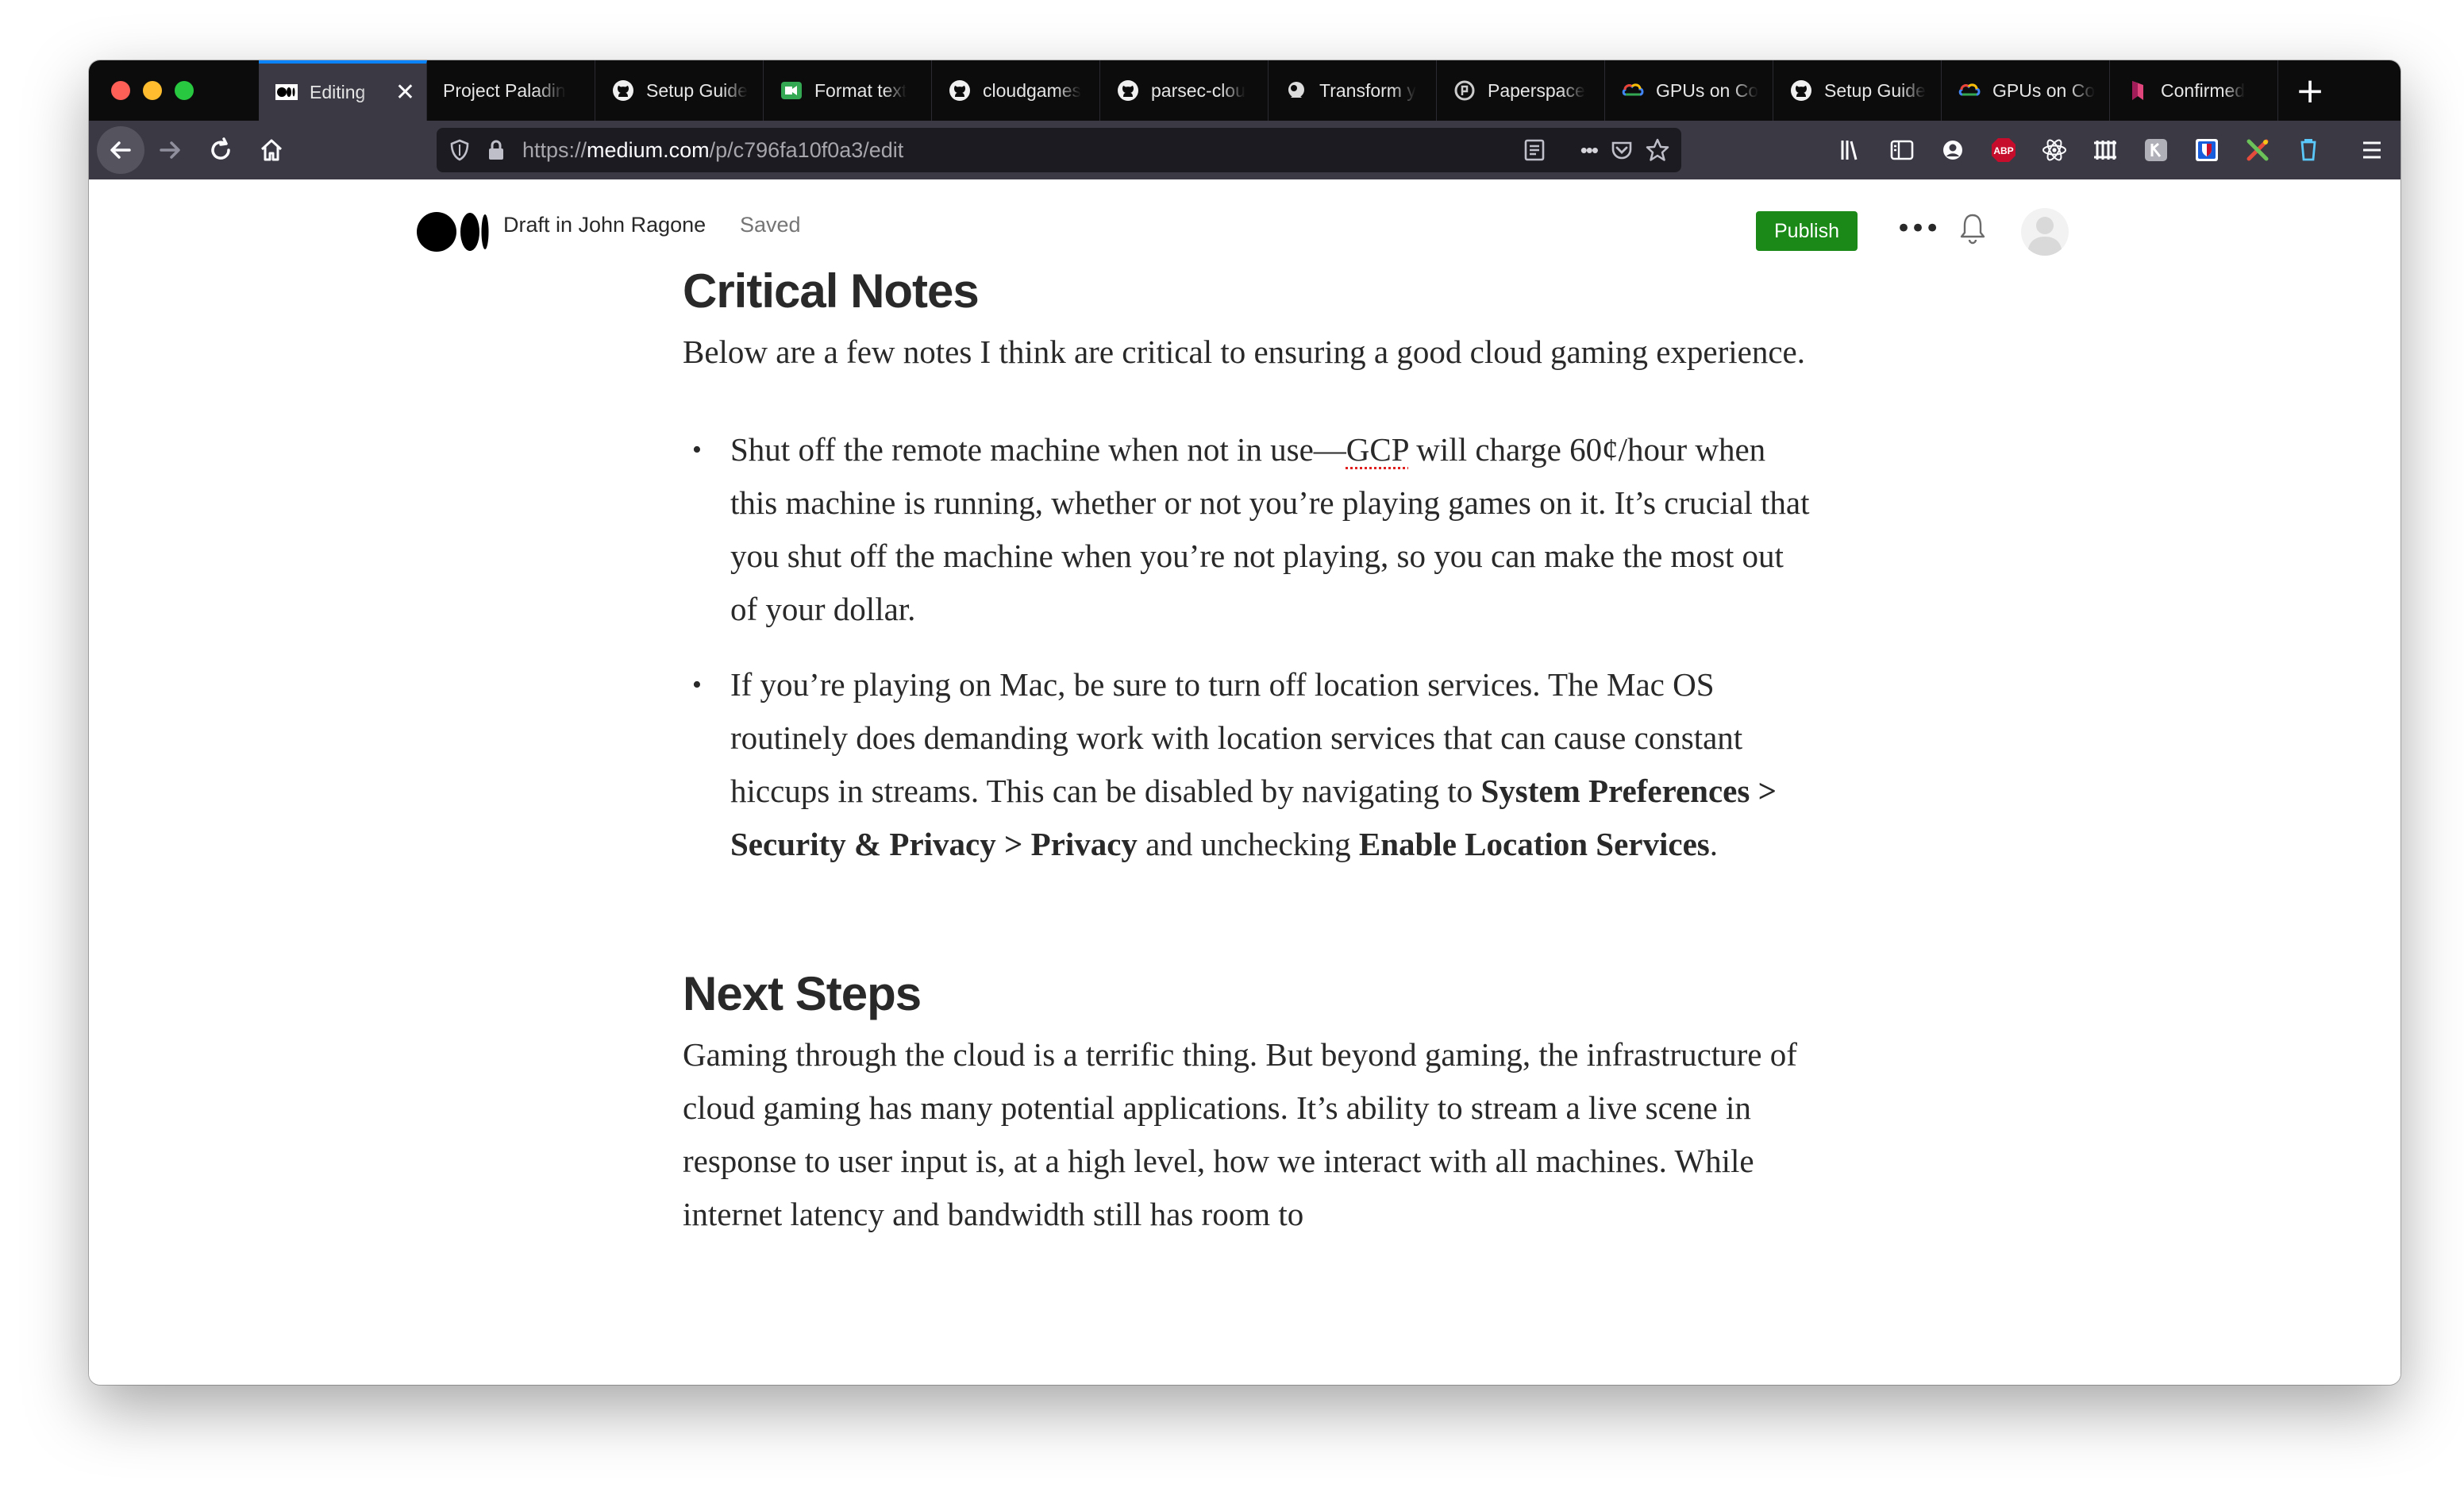 Image resolution: width=2464 pixels, height=1488 pixels. I want to click on close-window-button, so click(120, 90).